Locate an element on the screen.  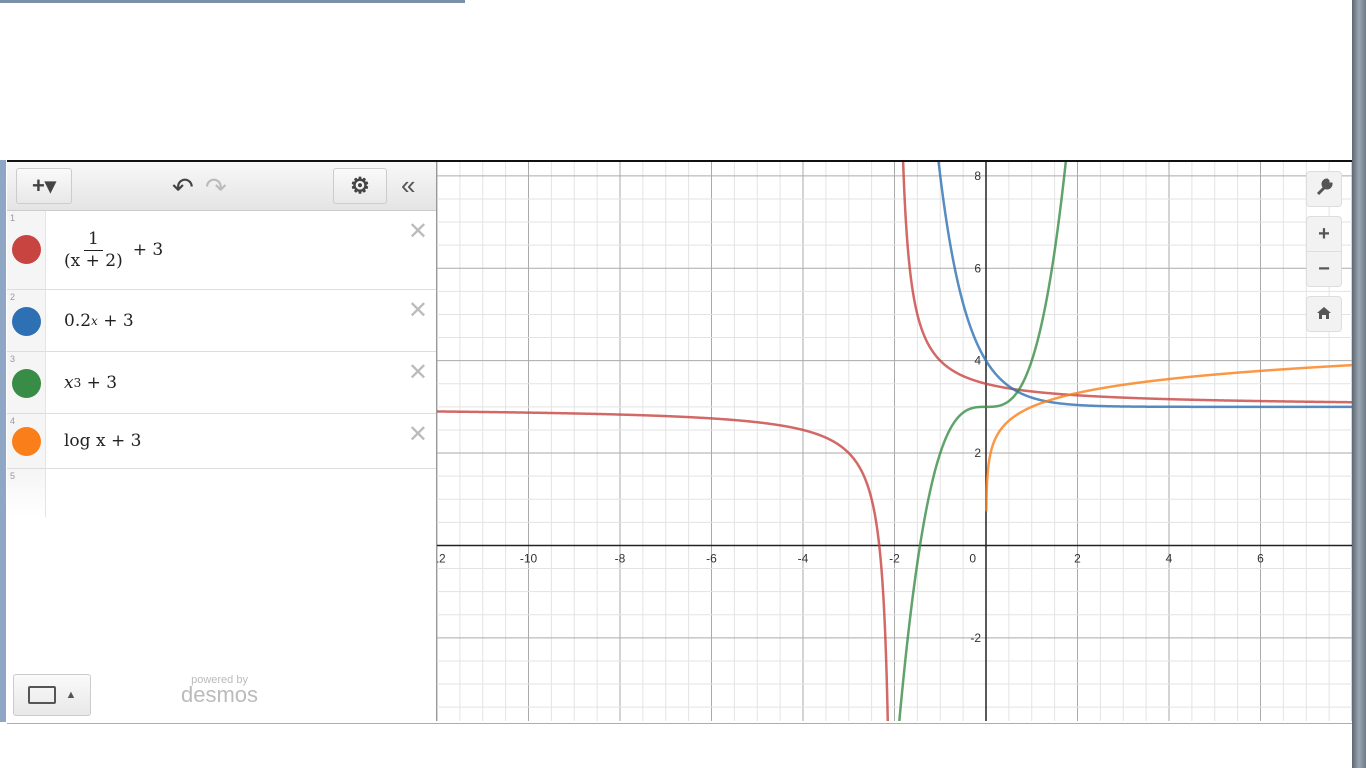
zoom-in-button: + is located at coordinates (1324, 234).